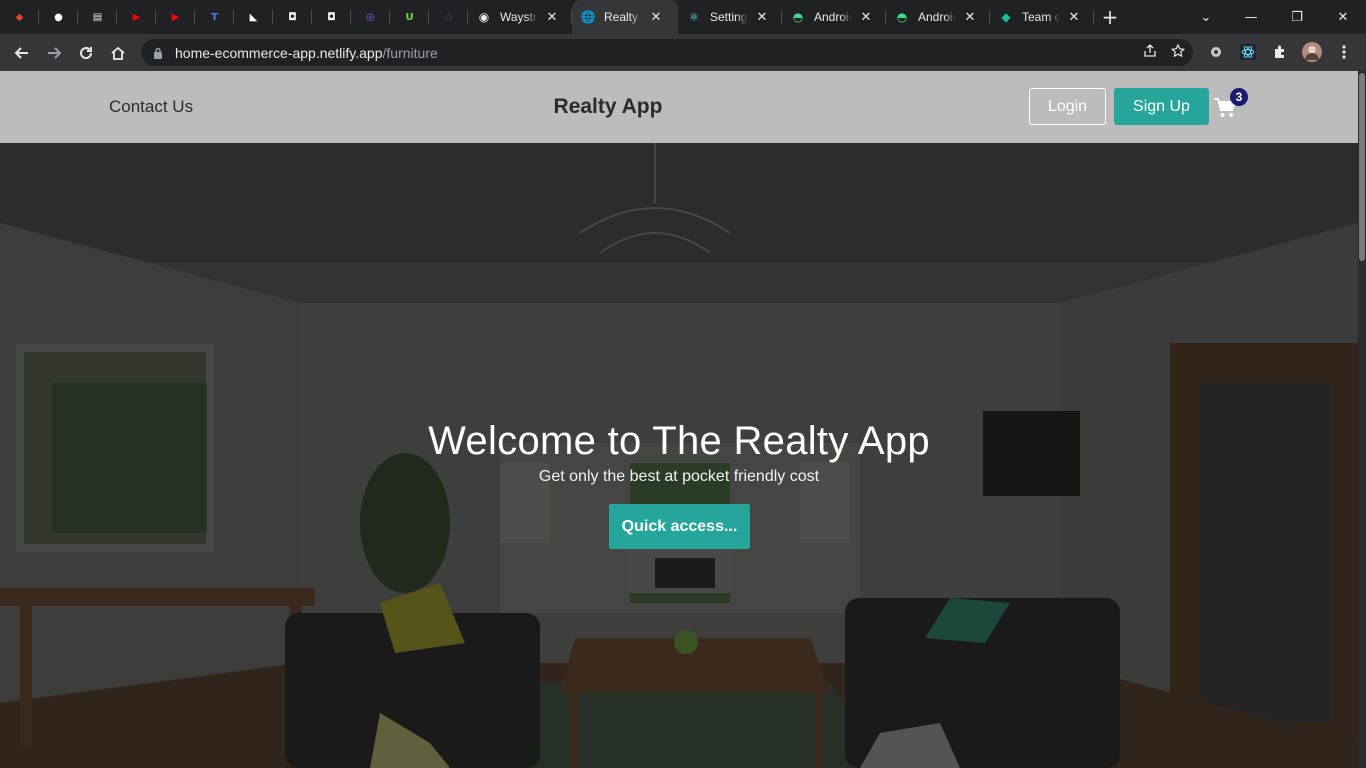  I want to click on pinned-tab: ◎, so click(370, 17).